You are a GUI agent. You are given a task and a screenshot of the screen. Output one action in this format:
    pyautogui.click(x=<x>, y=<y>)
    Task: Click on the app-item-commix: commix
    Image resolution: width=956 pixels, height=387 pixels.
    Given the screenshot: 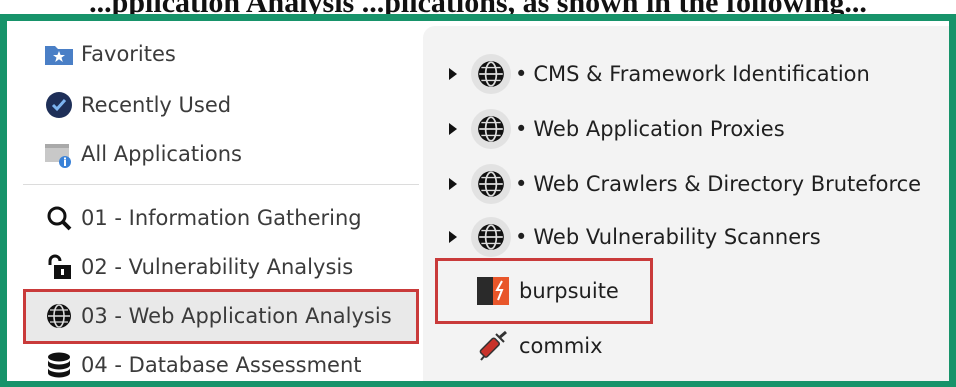 What is the action you would take?
    pyautogui.click(x=539, y=346)
    